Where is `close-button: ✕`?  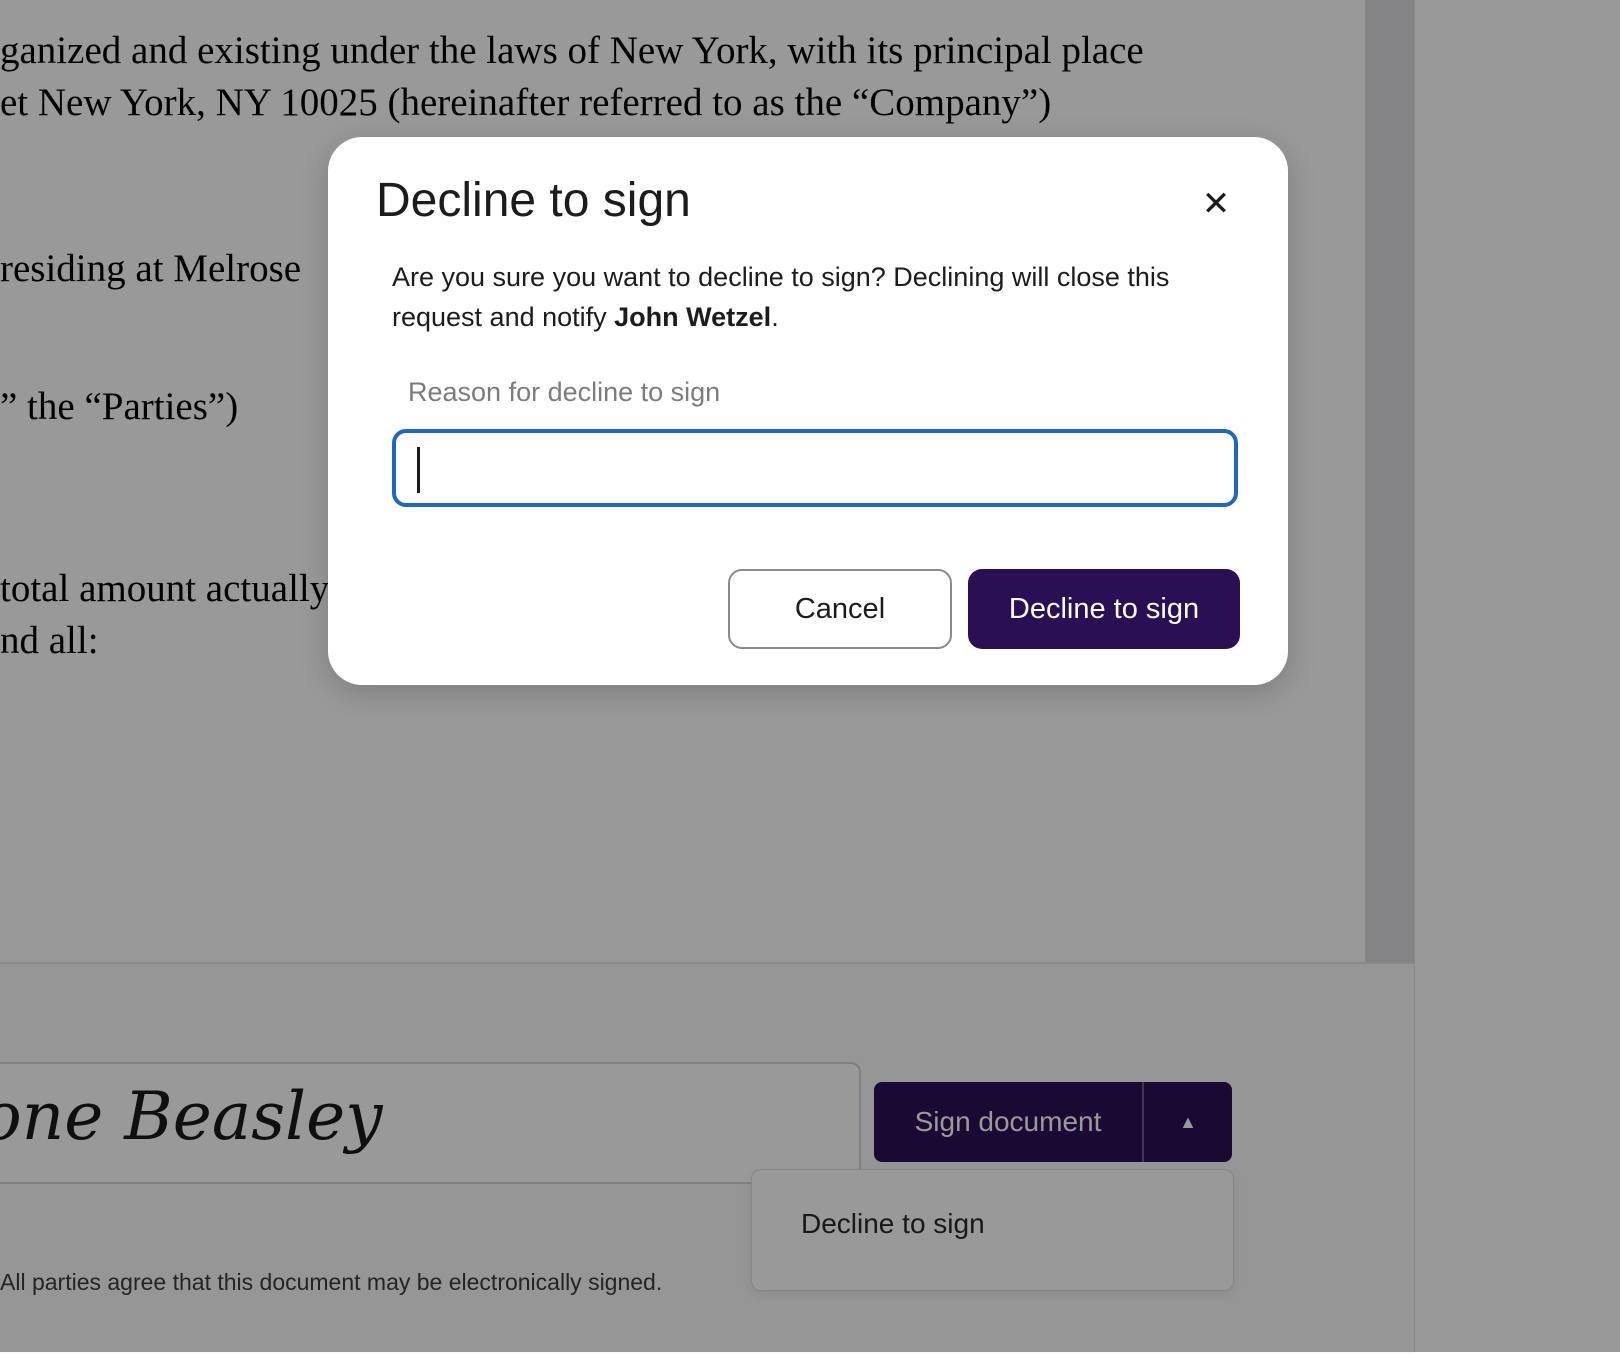 close-button: ✕ is located at coordinates (1216, 204).